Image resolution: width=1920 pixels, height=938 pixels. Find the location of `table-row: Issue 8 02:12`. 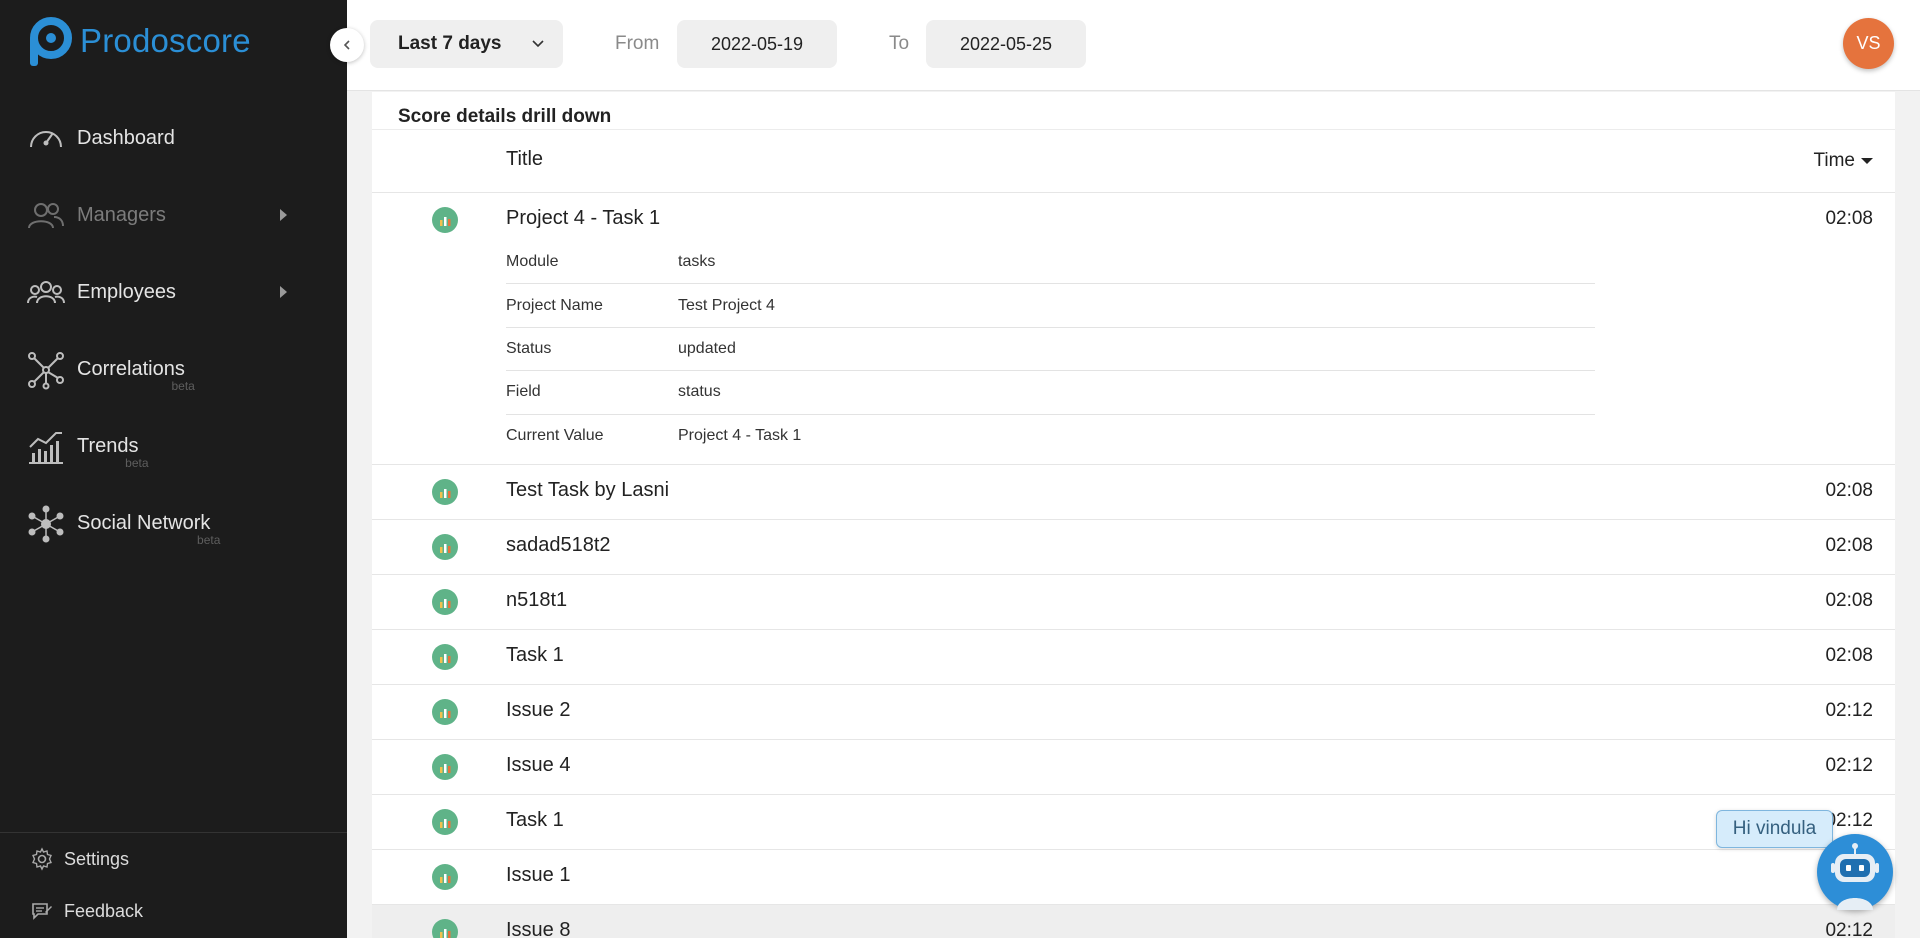

table-row: Issue 8 02:12 is located at coordinates (1133, 921).